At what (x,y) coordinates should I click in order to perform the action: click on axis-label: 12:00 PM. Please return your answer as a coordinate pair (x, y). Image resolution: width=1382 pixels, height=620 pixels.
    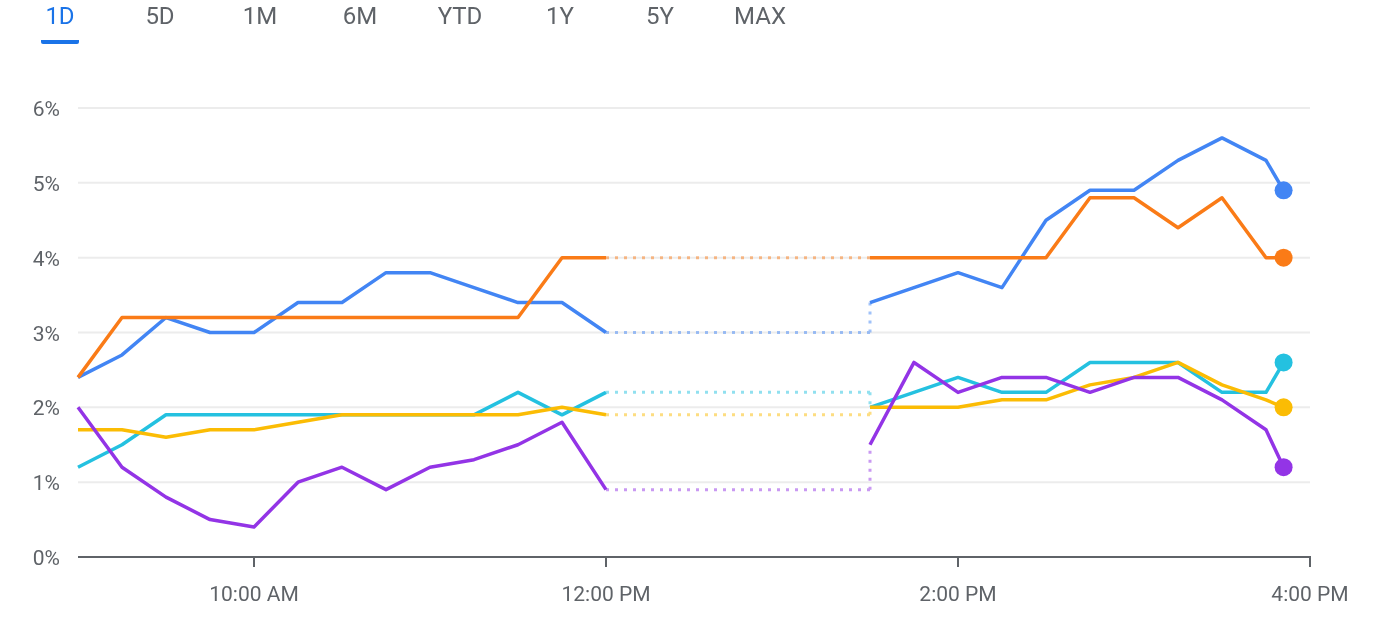
    Looking at the image, I should click on (606, 594).